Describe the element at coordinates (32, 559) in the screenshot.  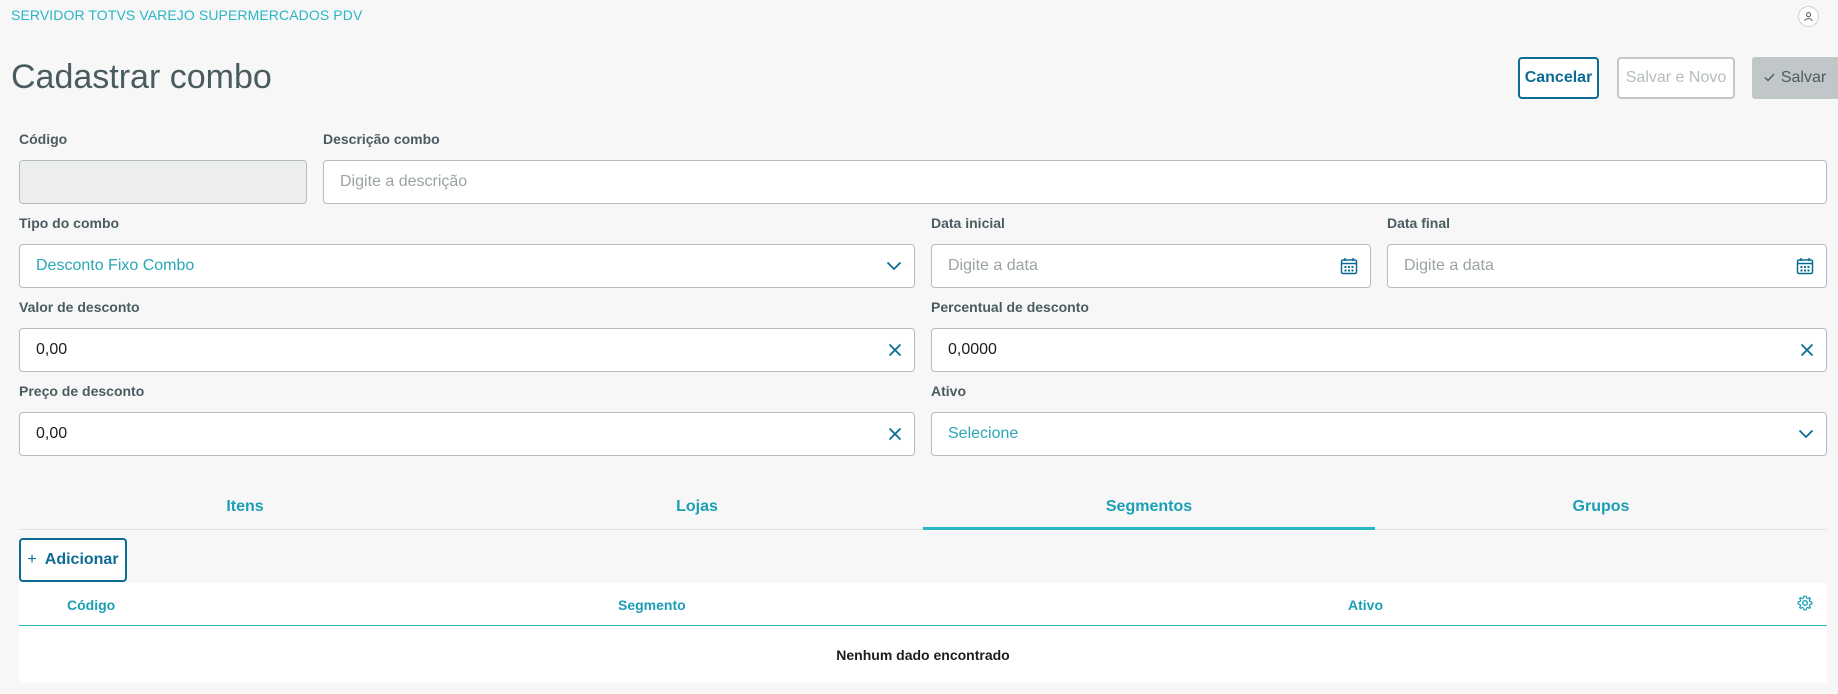
I see `plus-icon: +` at that location.